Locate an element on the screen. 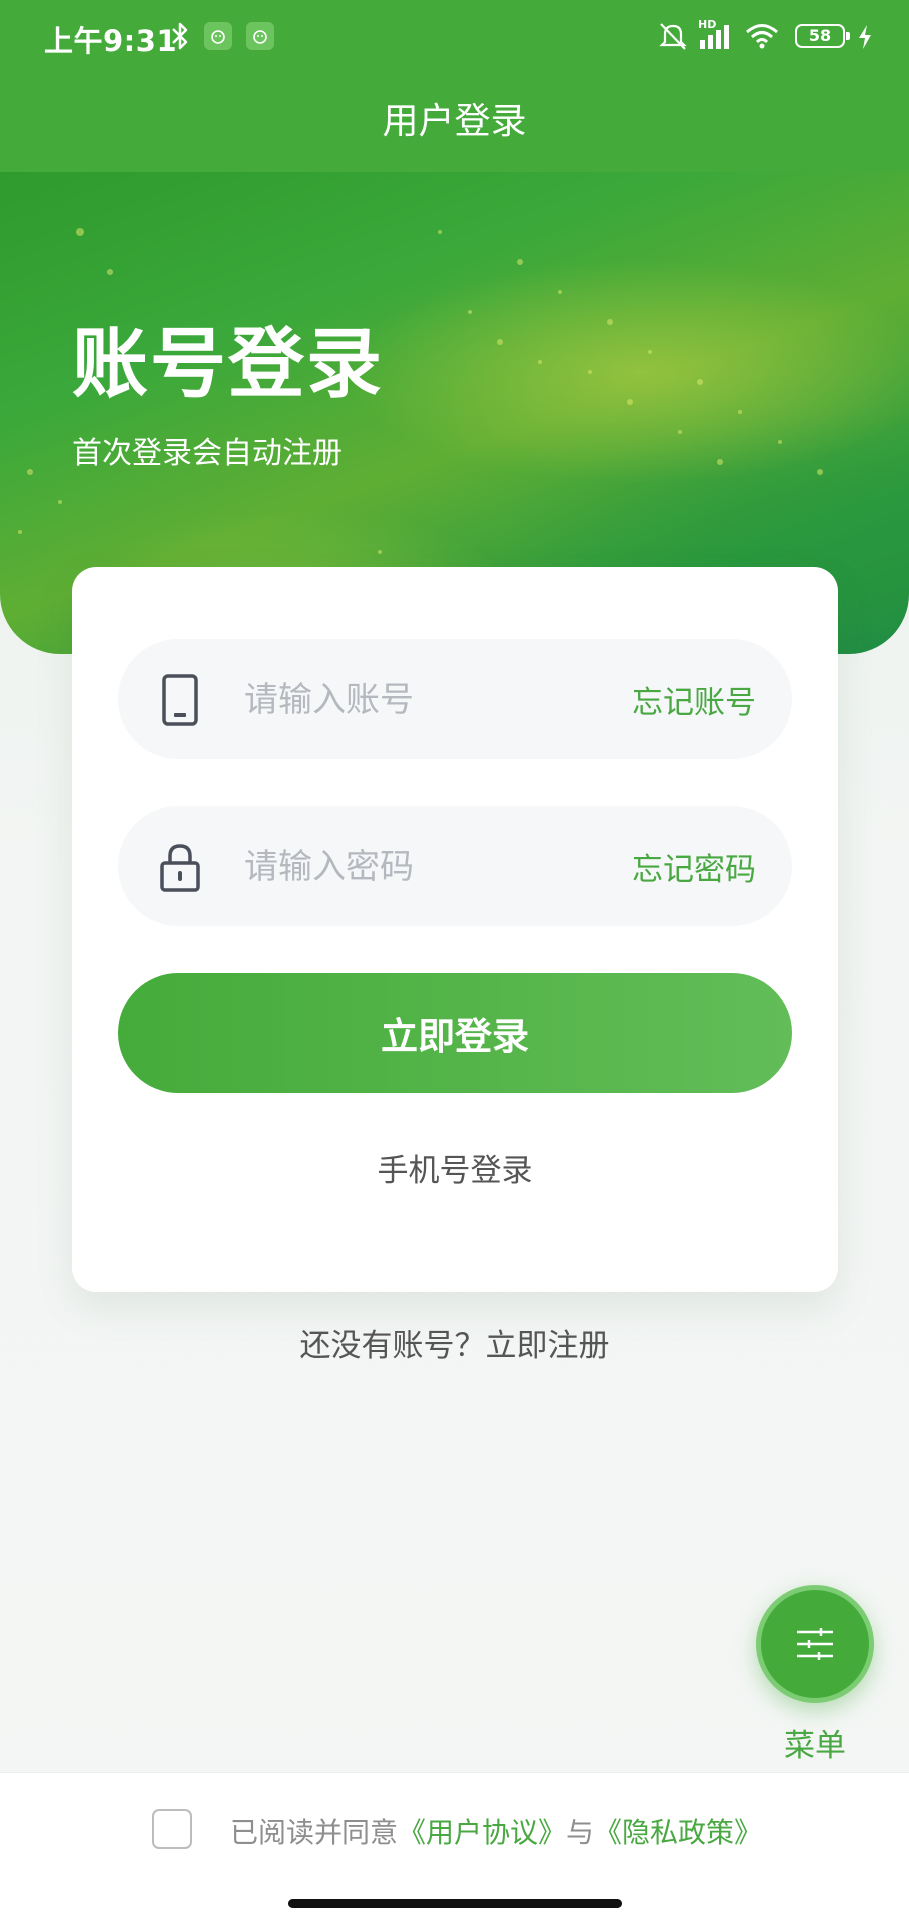  signal-icon is located at coordinates (714, 37).